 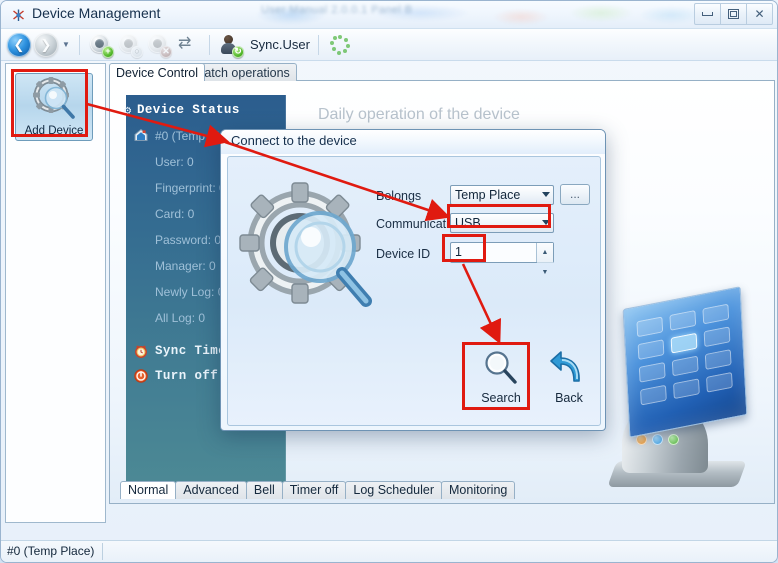 What do you see at coordinates (458, 252) in the screenshot?
I see `device-id-value: 1` at bounding box center [458, 252].